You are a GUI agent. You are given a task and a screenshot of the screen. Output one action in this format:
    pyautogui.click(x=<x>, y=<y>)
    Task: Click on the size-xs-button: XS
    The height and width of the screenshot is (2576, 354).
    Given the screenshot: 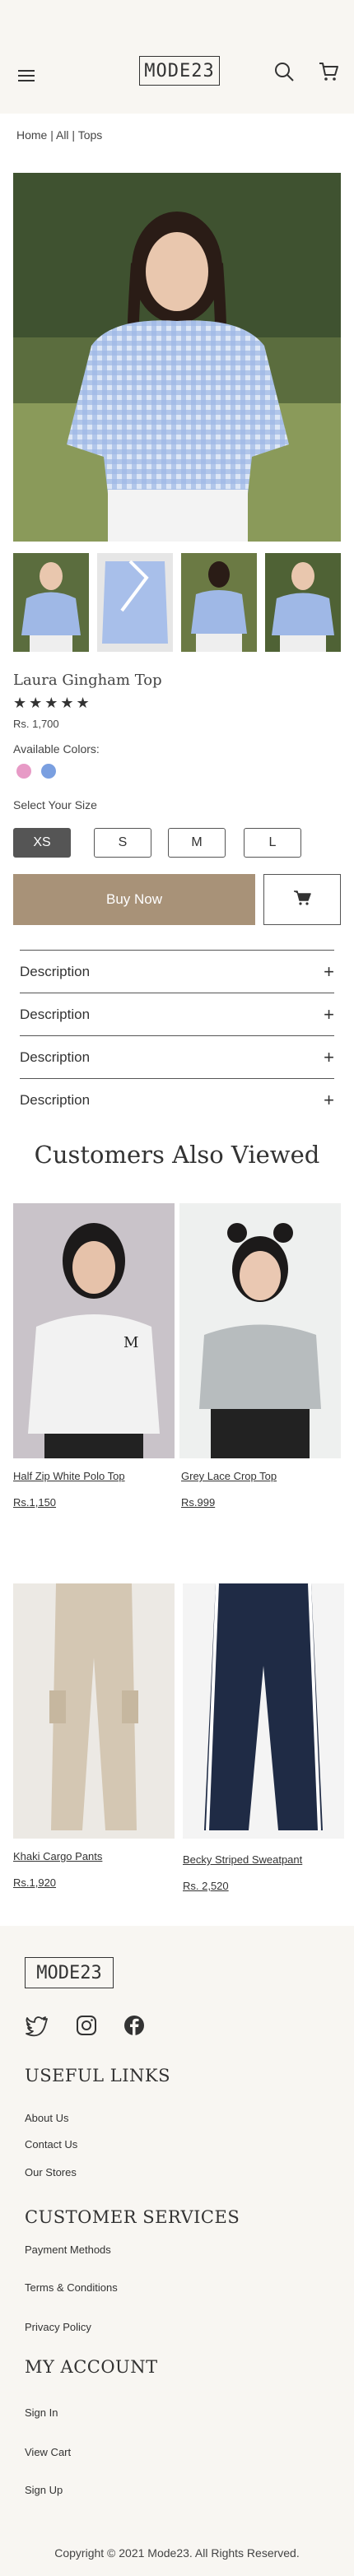 What is the action you would take?
    pyautogui.click(x=42, y=843)
    